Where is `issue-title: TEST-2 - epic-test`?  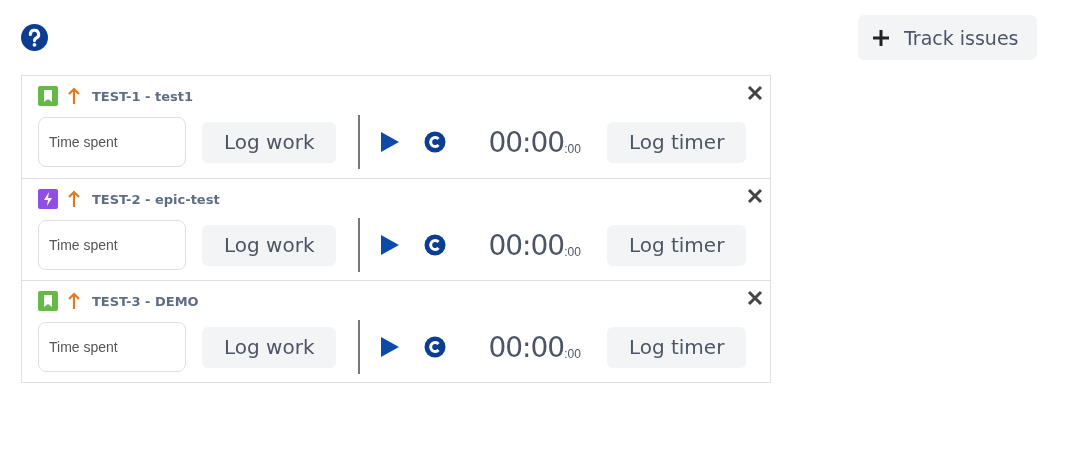
issue-title: TEST-2 - epic-test is located at coordinates (156, 199).